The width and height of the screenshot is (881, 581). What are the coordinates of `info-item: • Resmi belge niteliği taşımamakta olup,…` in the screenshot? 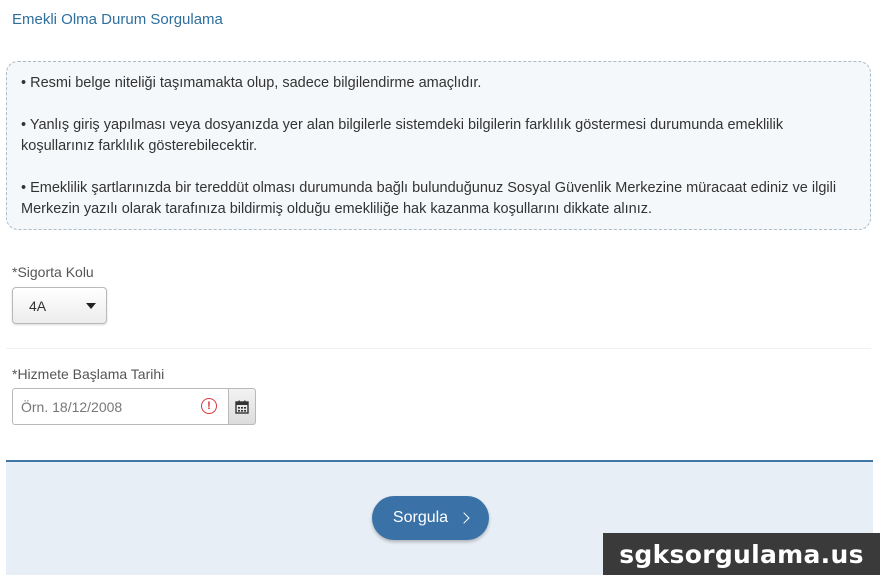 It's located at (251, 83).